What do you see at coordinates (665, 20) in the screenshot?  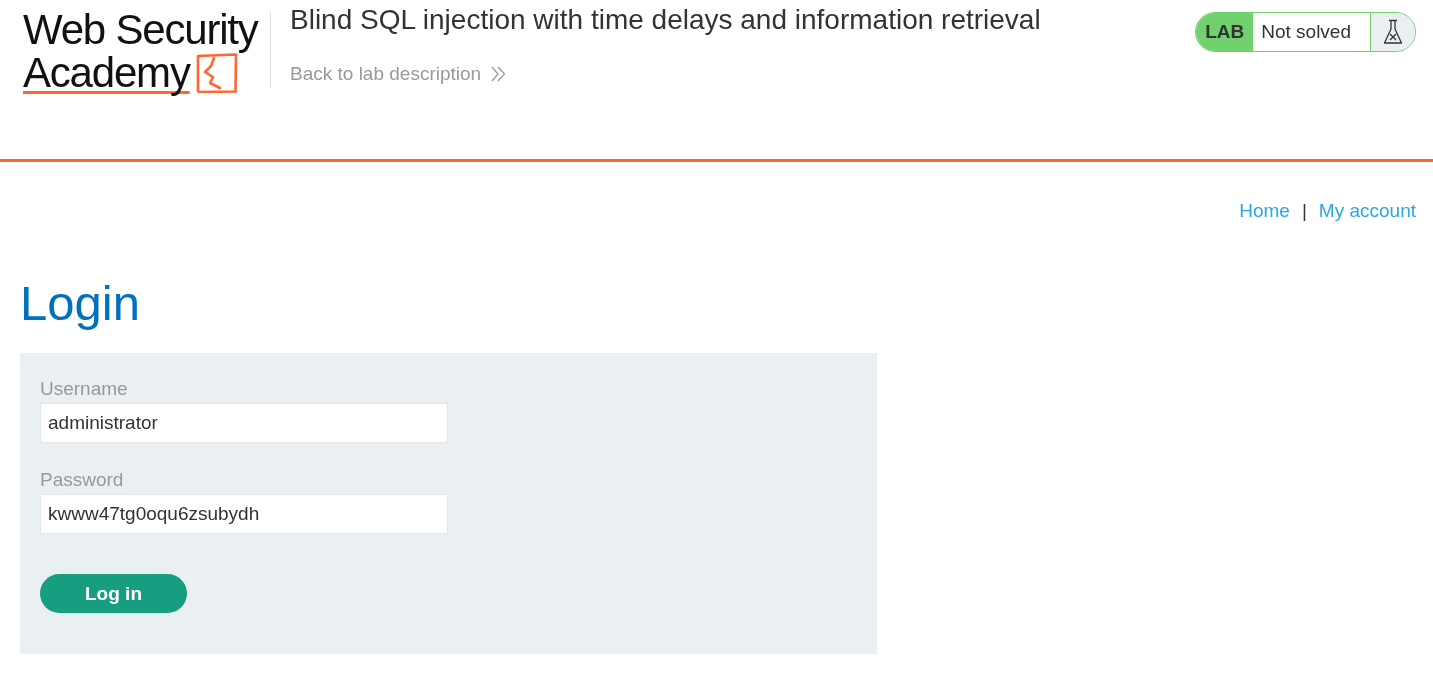 I see `lab-title: Blind SQL injection with time delays and information retrieval` at bounding box center [665, 20].